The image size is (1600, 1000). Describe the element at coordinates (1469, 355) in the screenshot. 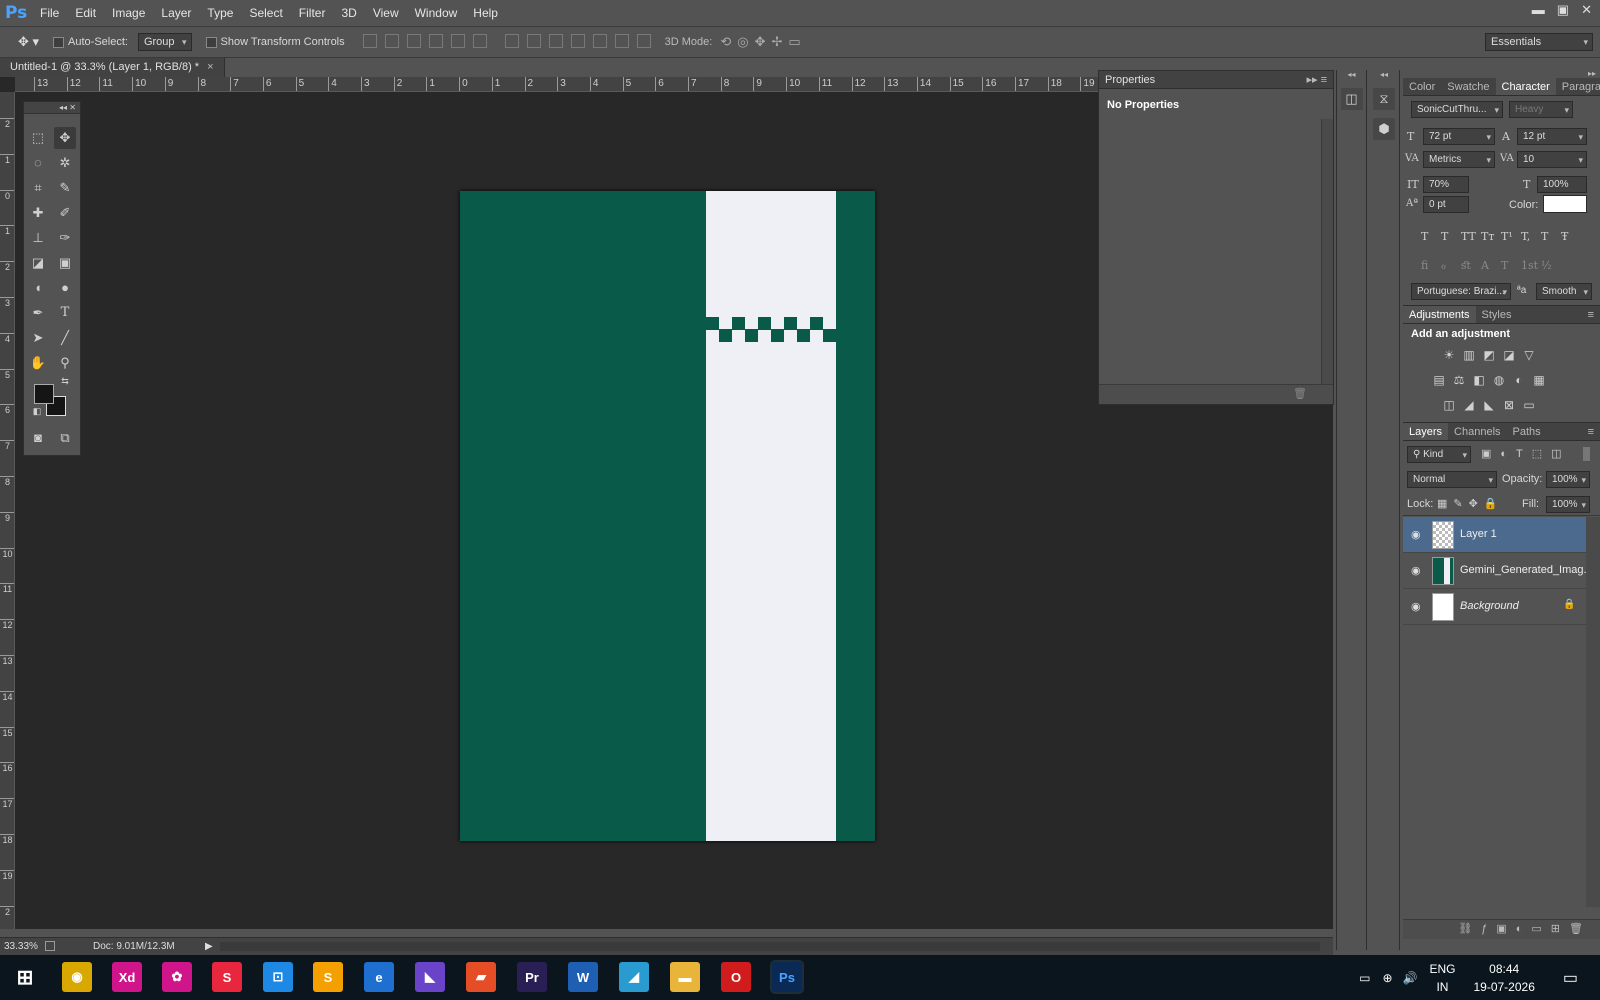

I see `adjustment-icon: ▥` at that location.